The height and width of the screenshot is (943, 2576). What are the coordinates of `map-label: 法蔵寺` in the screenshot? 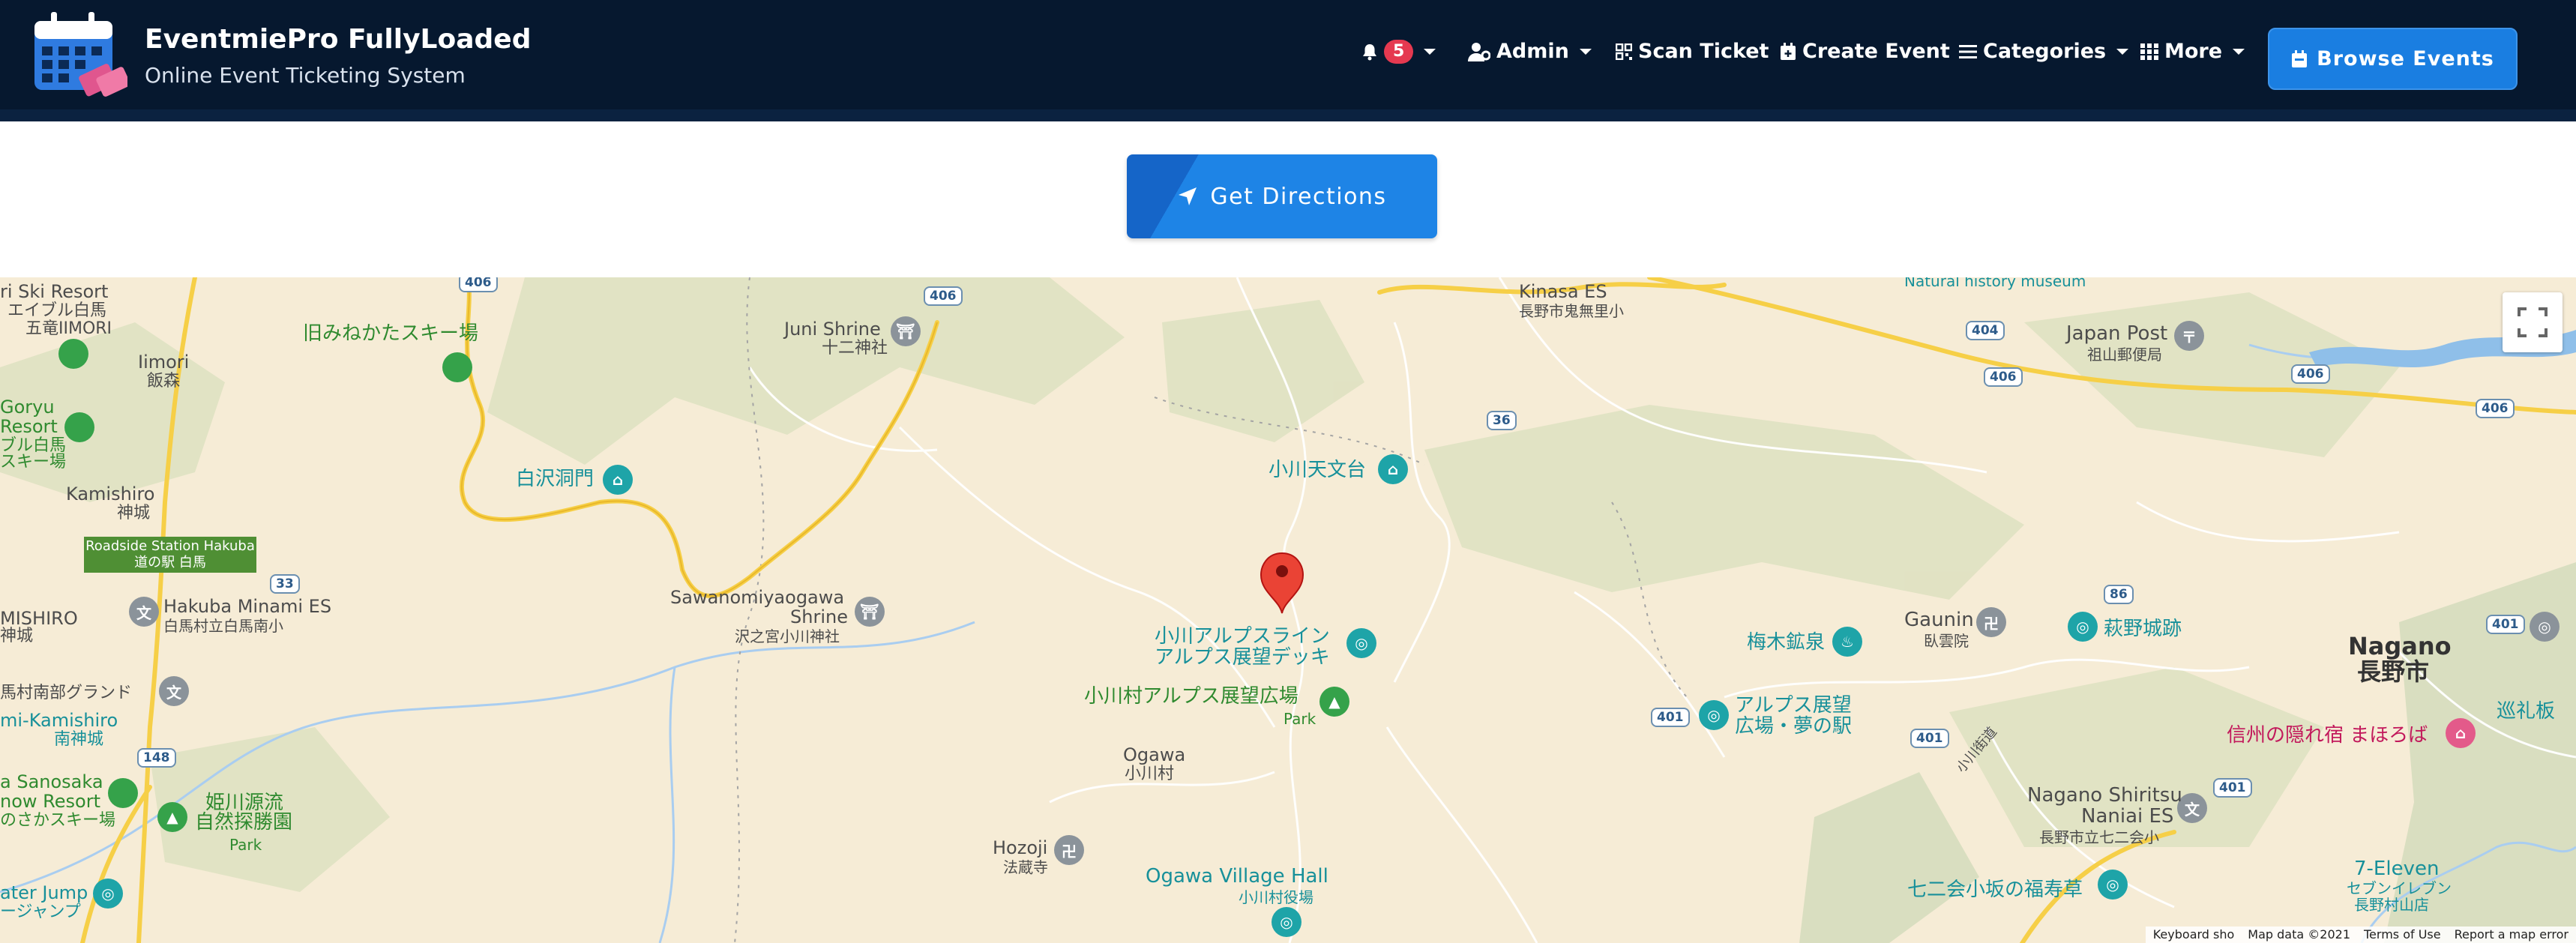 It's located at (1025, 867).